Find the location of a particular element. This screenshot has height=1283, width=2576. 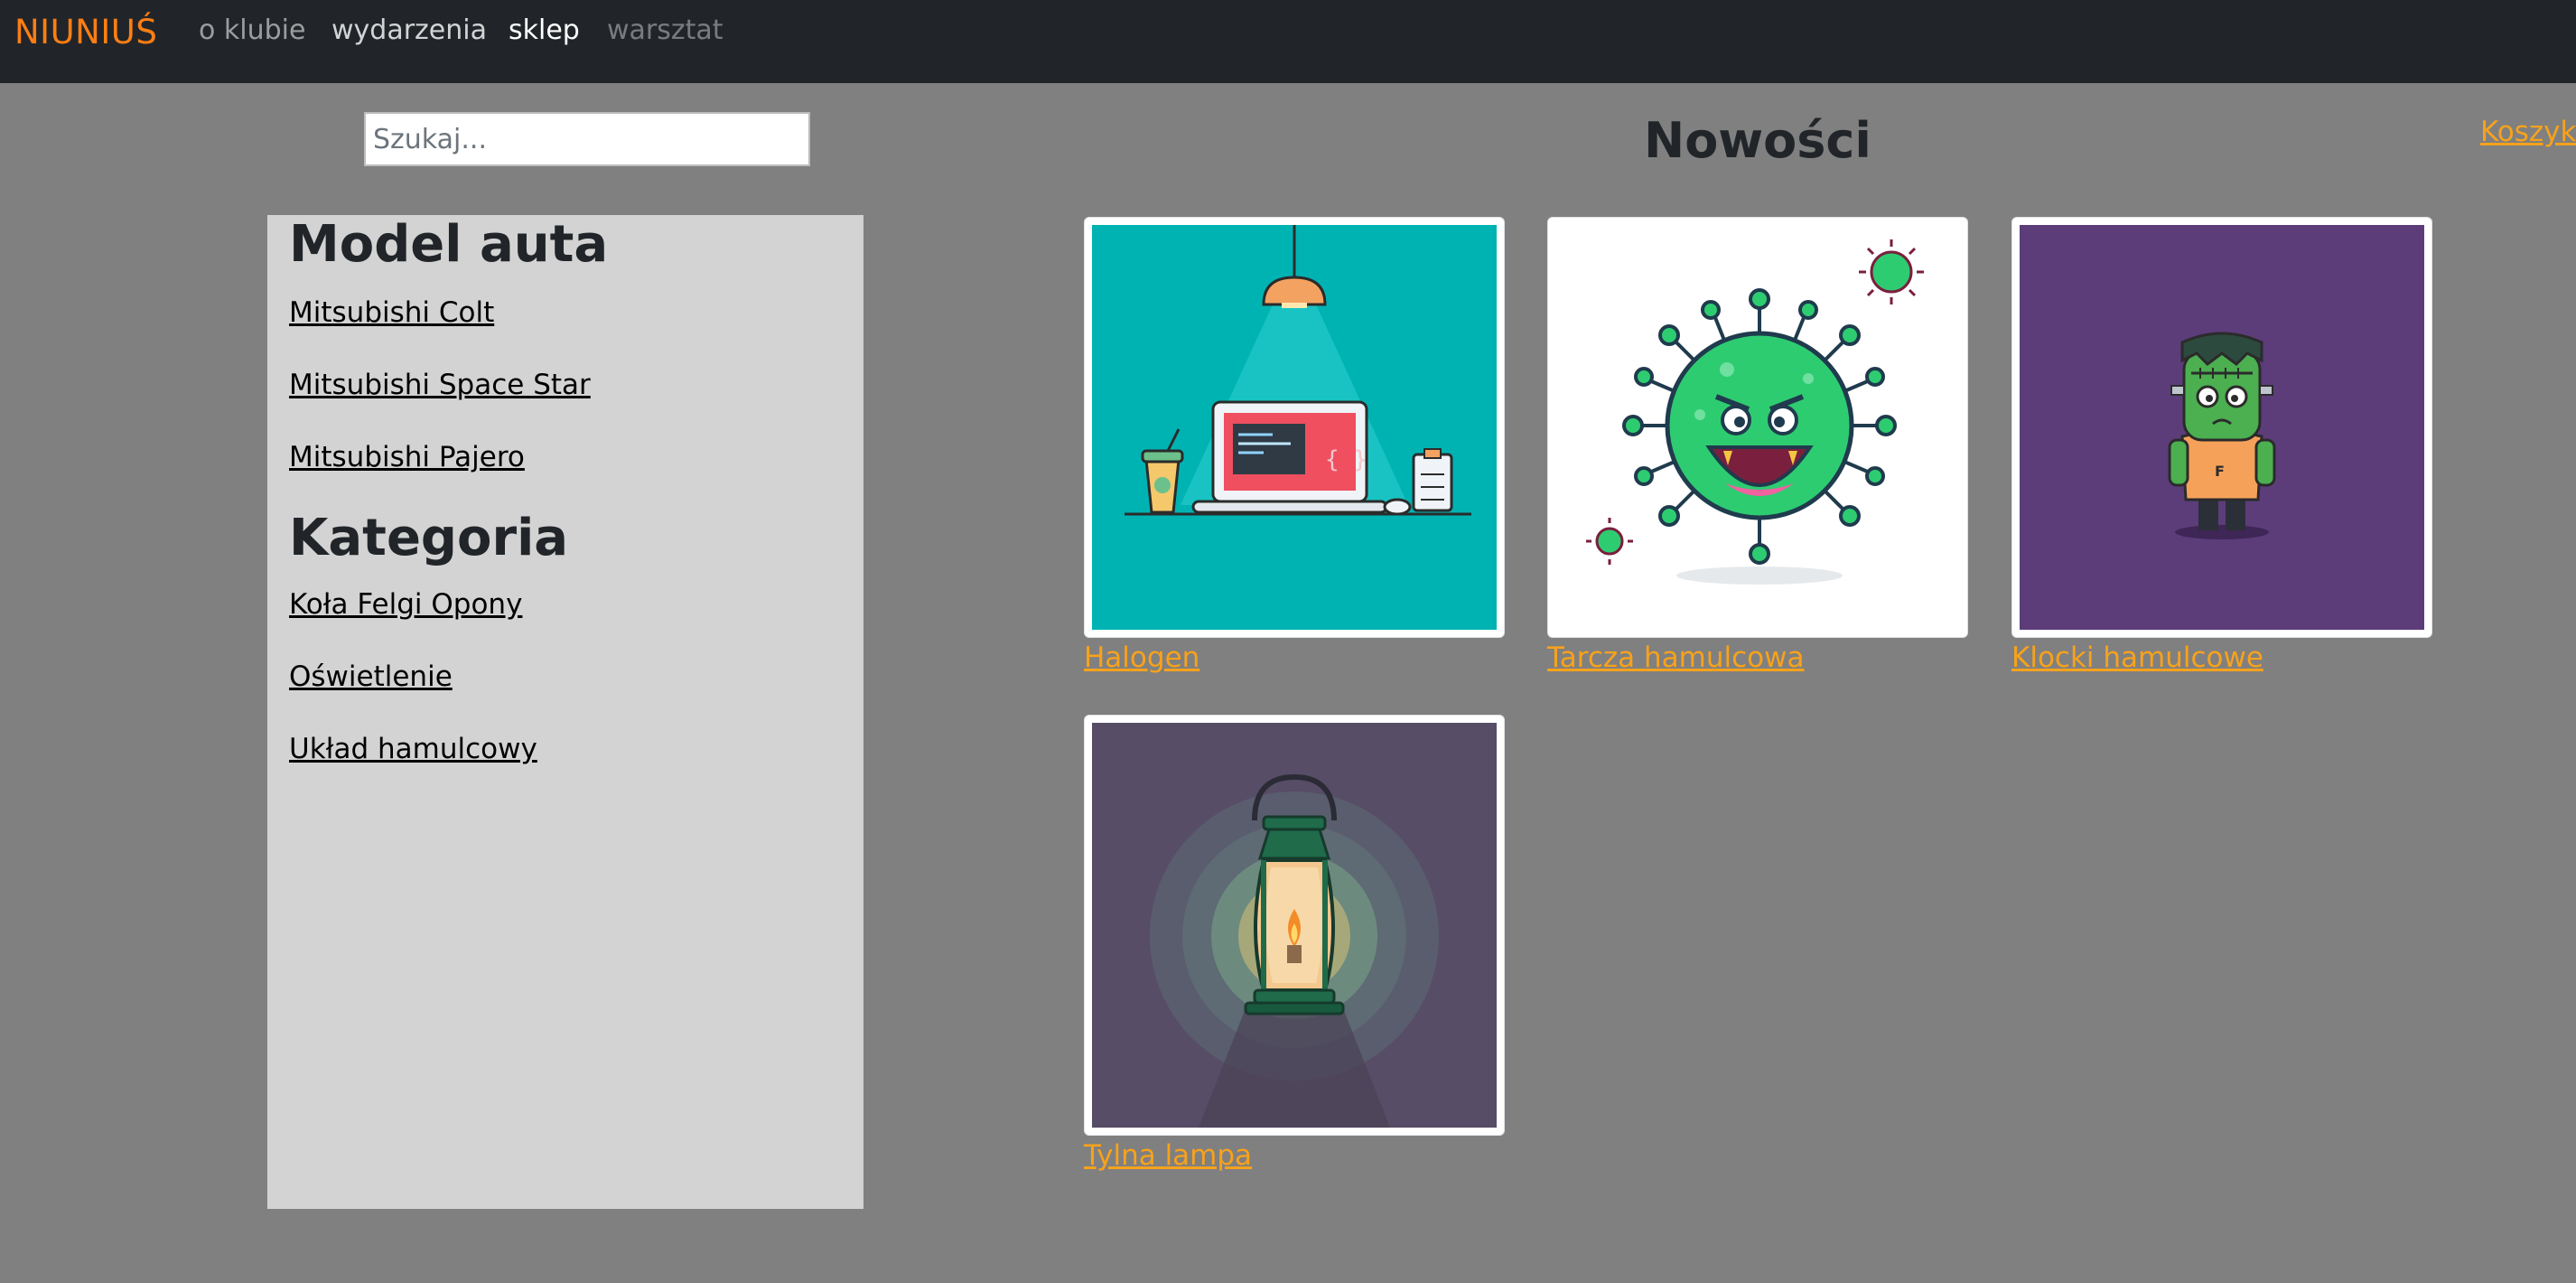

sidebar-heading-category: Kategoria is located at coordinates (429, 538).